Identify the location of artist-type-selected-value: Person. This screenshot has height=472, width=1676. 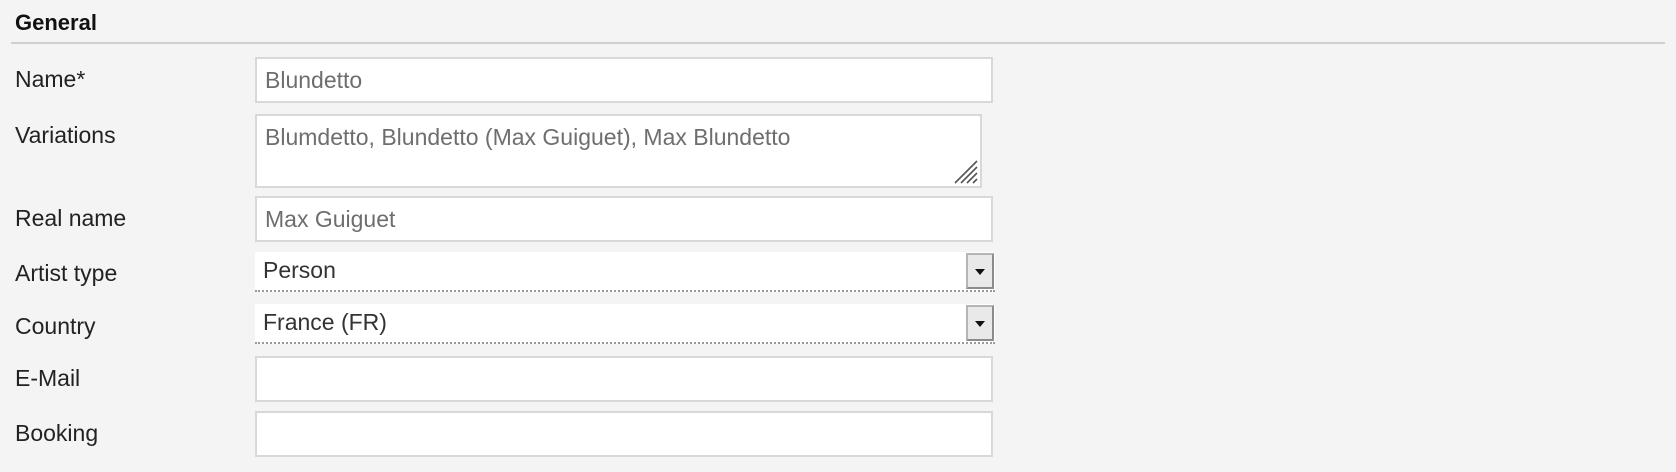
(299, 270).